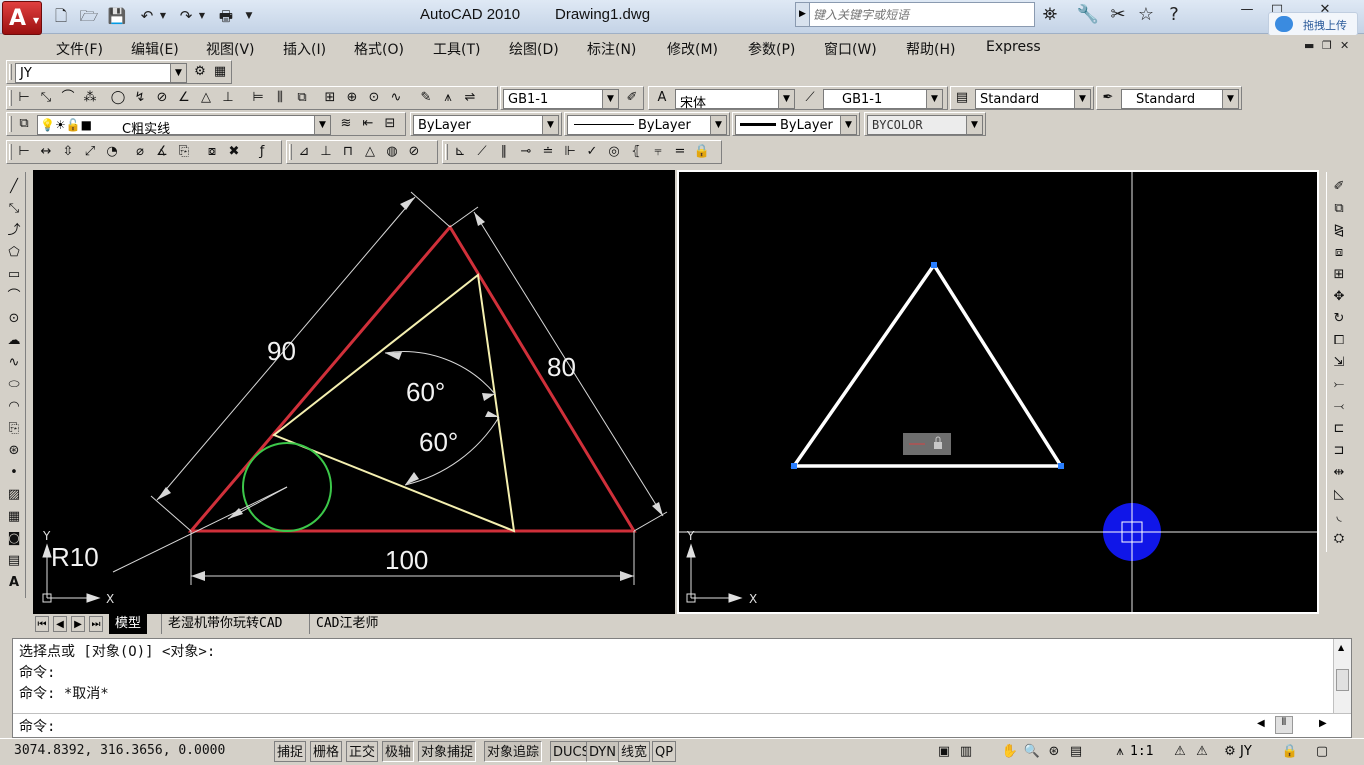 The image size is (1364, 765). I want to click on command-scrollbar: ▲, so click(1342, 676).